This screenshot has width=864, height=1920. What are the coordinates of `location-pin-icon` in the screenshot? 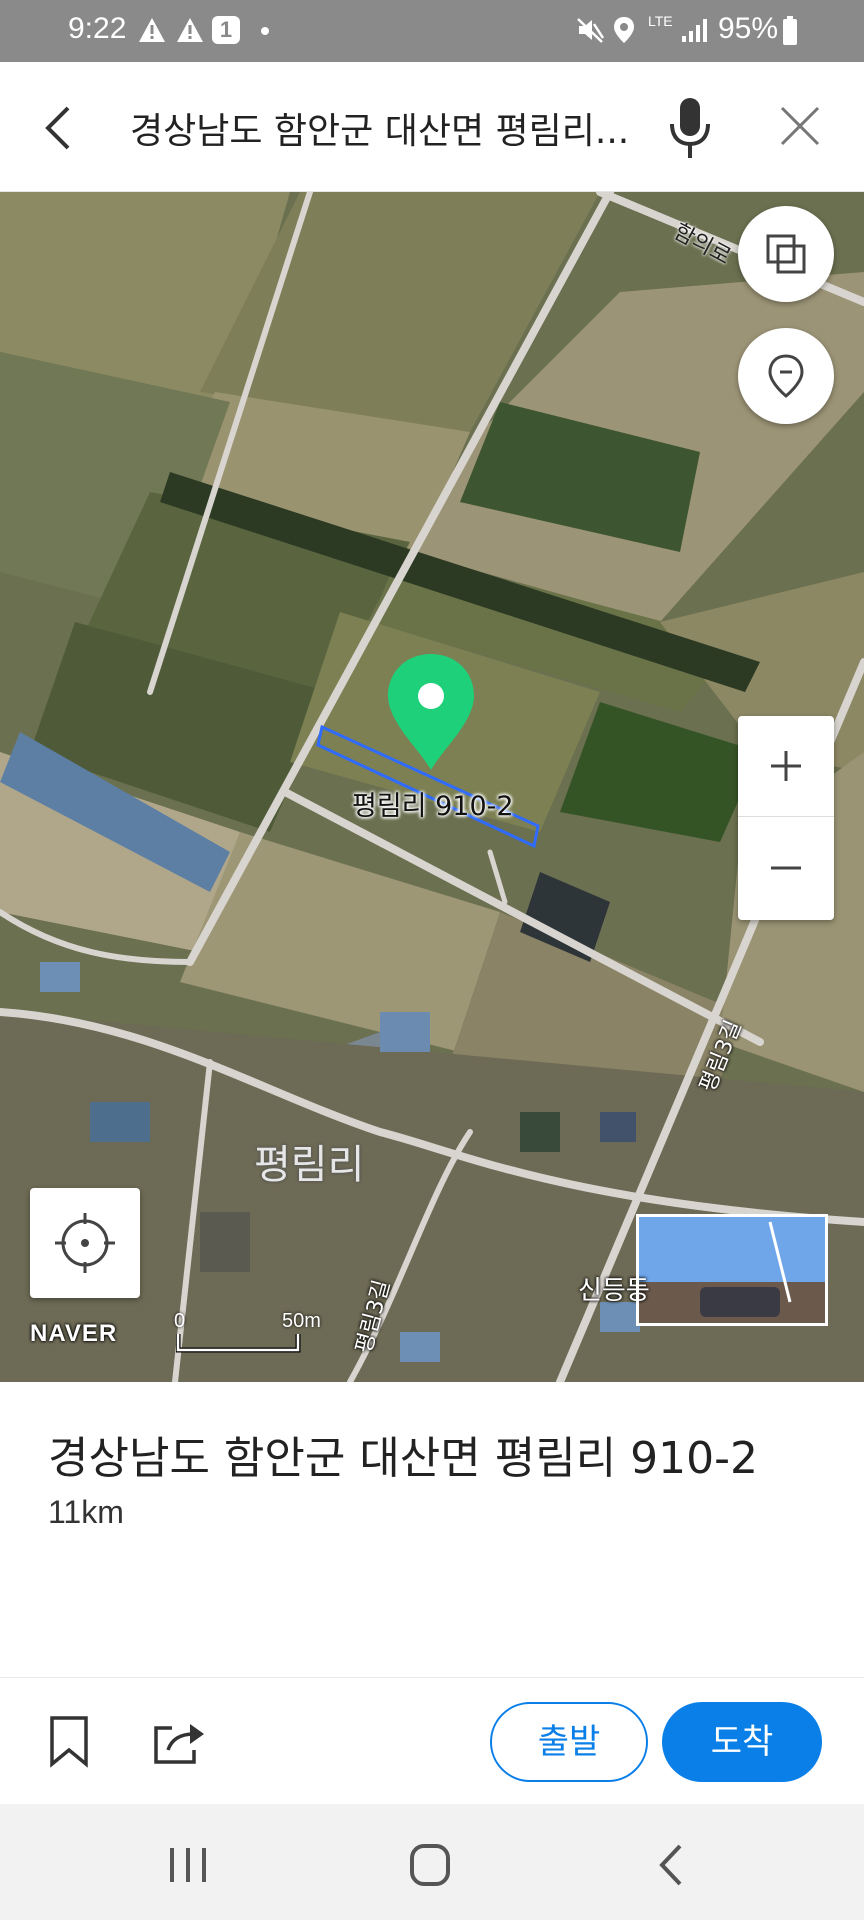 It's located at (786, 376).